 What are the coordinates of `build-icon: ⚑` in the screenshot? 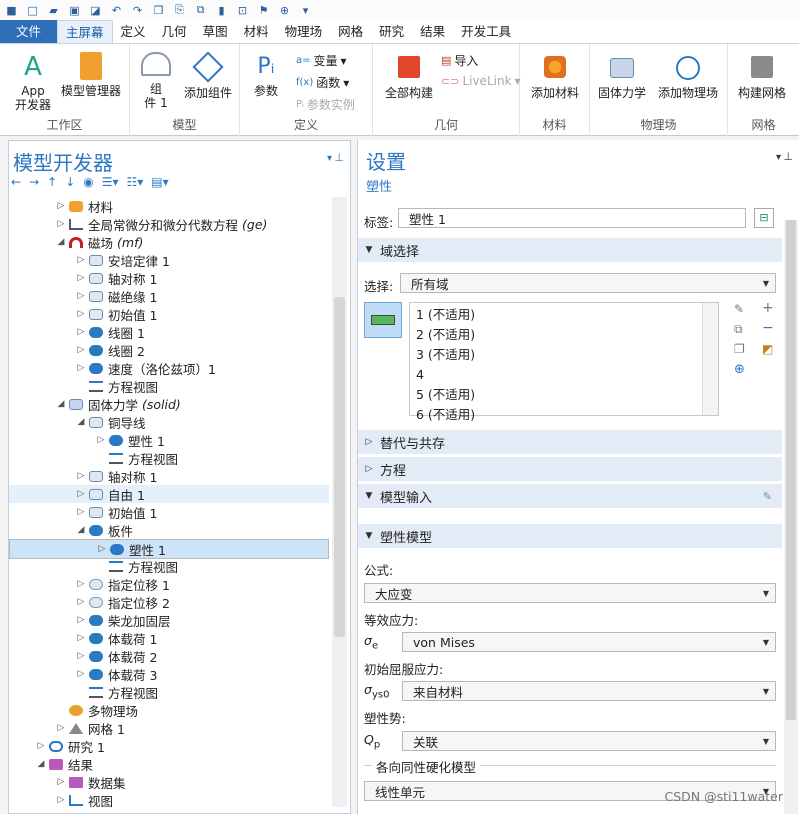 It's located at (263, 10).